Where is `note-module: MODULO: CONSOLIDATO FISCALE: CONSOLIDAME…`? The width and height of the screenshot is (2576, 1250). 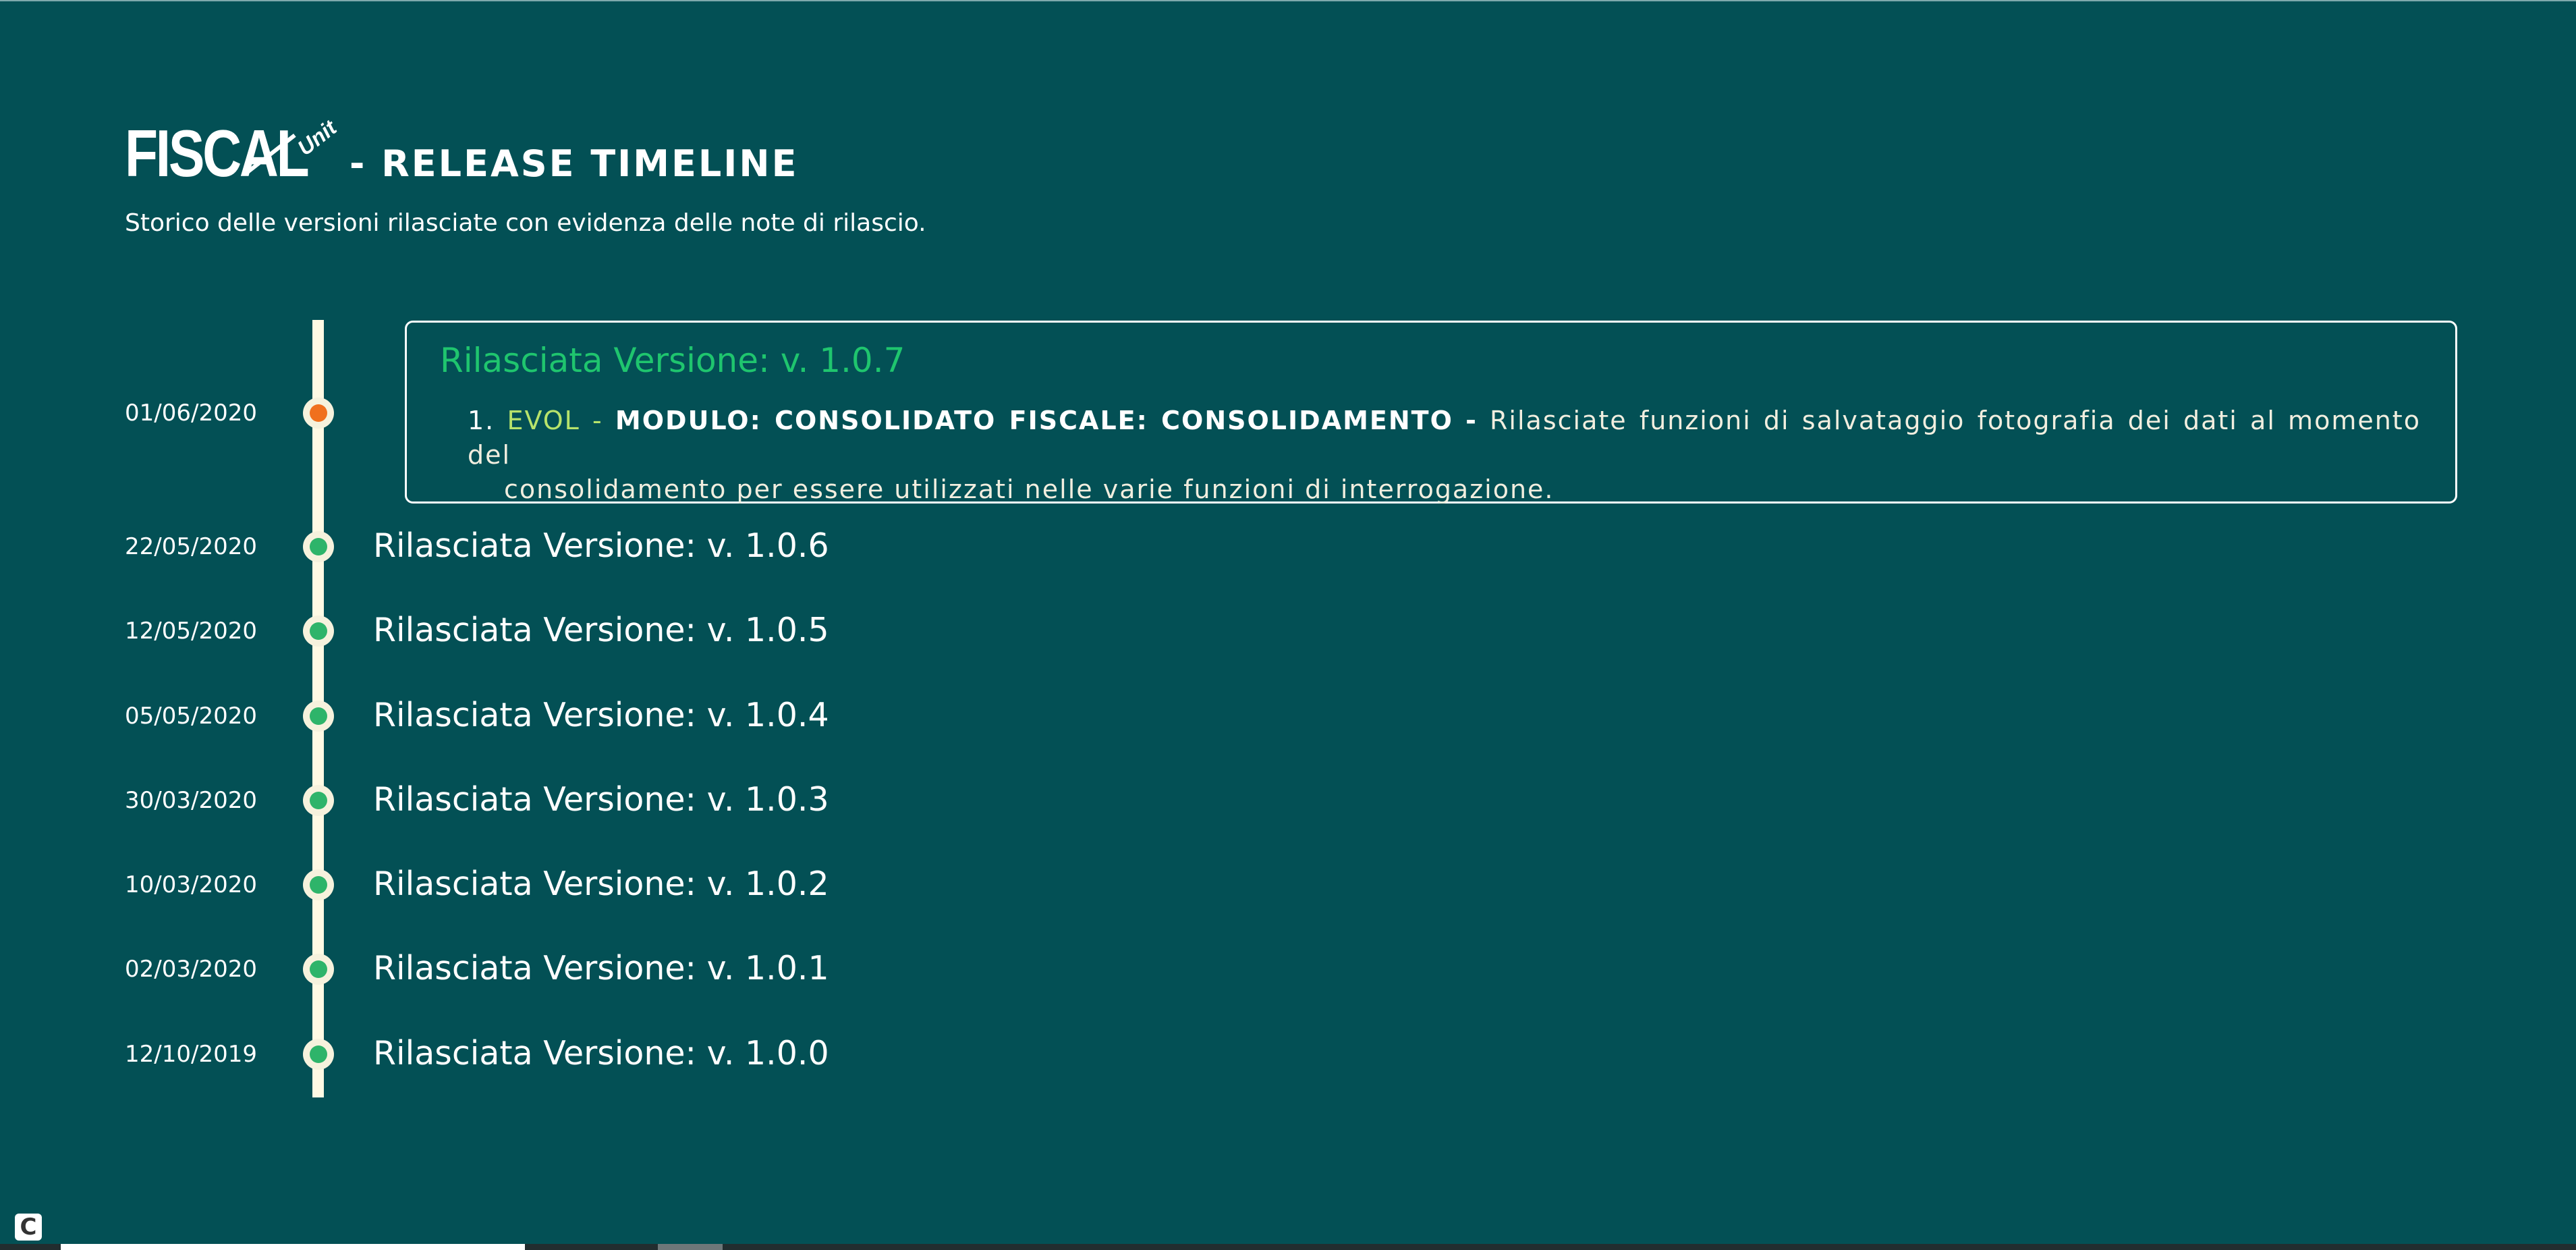 note-module: MODULO: CONSOLIDATO FISCALE: CONSOLIDAME… is located at coordinates (1034, 420).